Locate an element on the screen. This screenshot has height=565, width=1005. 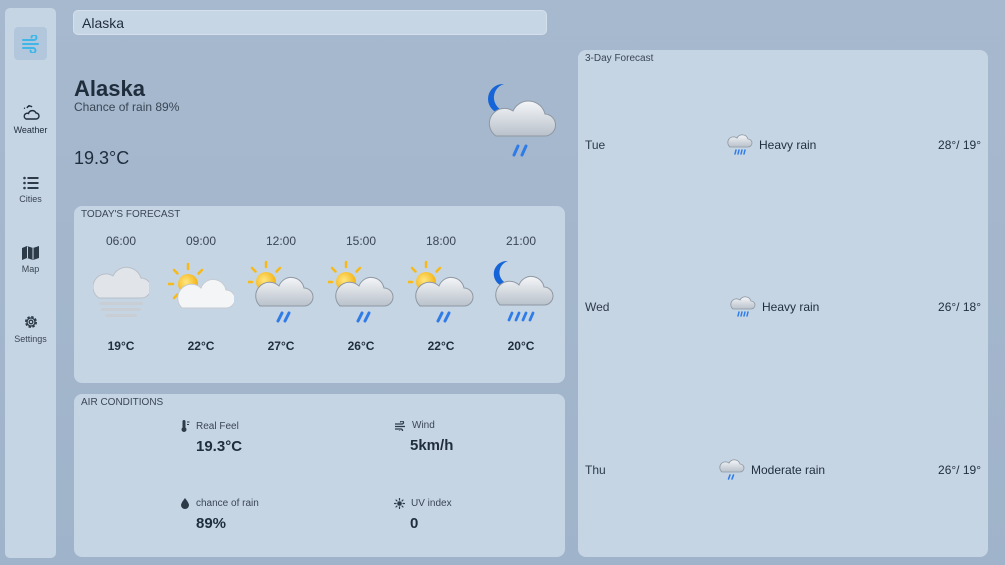
hourly-item: 15:00 26°C is located at coordinates (361, 293).